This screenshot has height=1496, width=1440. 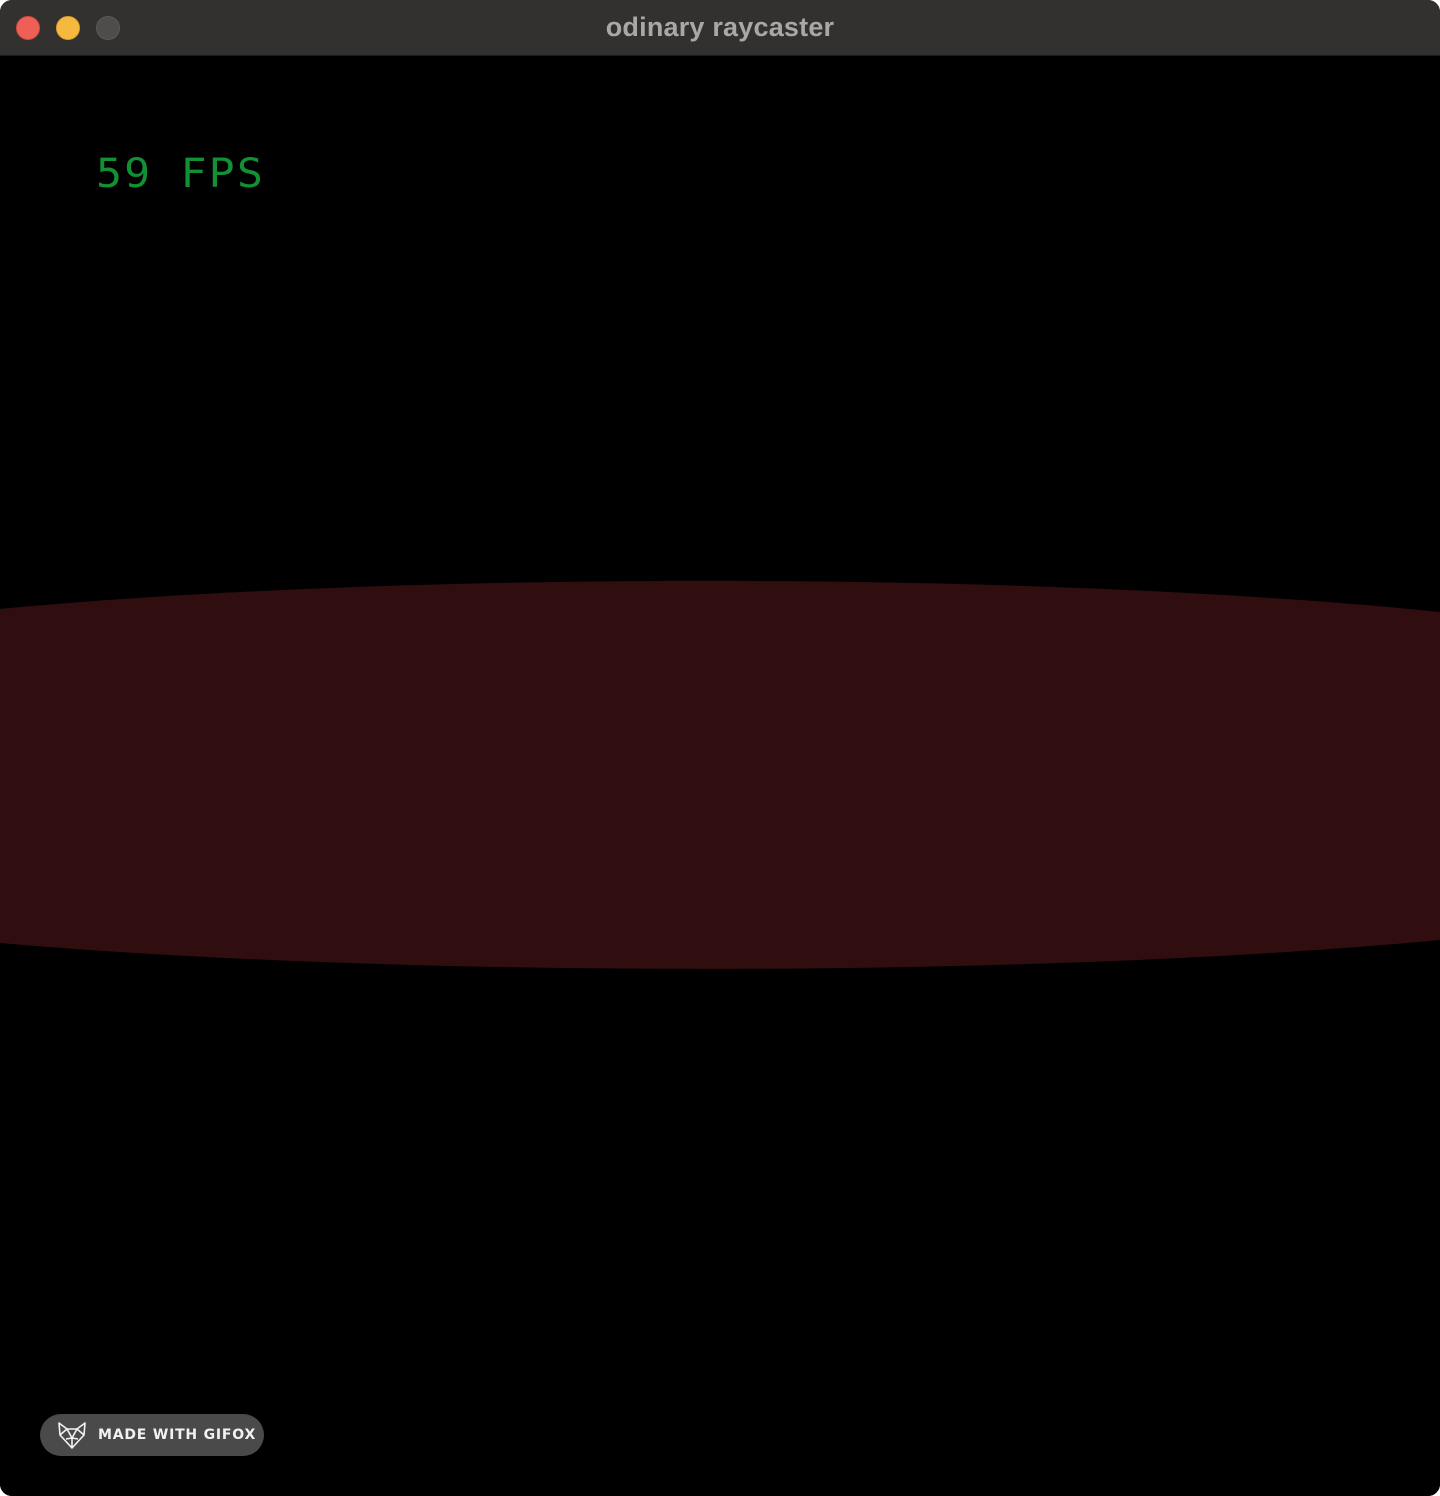 I want to click on fps-counter: 59 FPS, so click(x=181, y=174).